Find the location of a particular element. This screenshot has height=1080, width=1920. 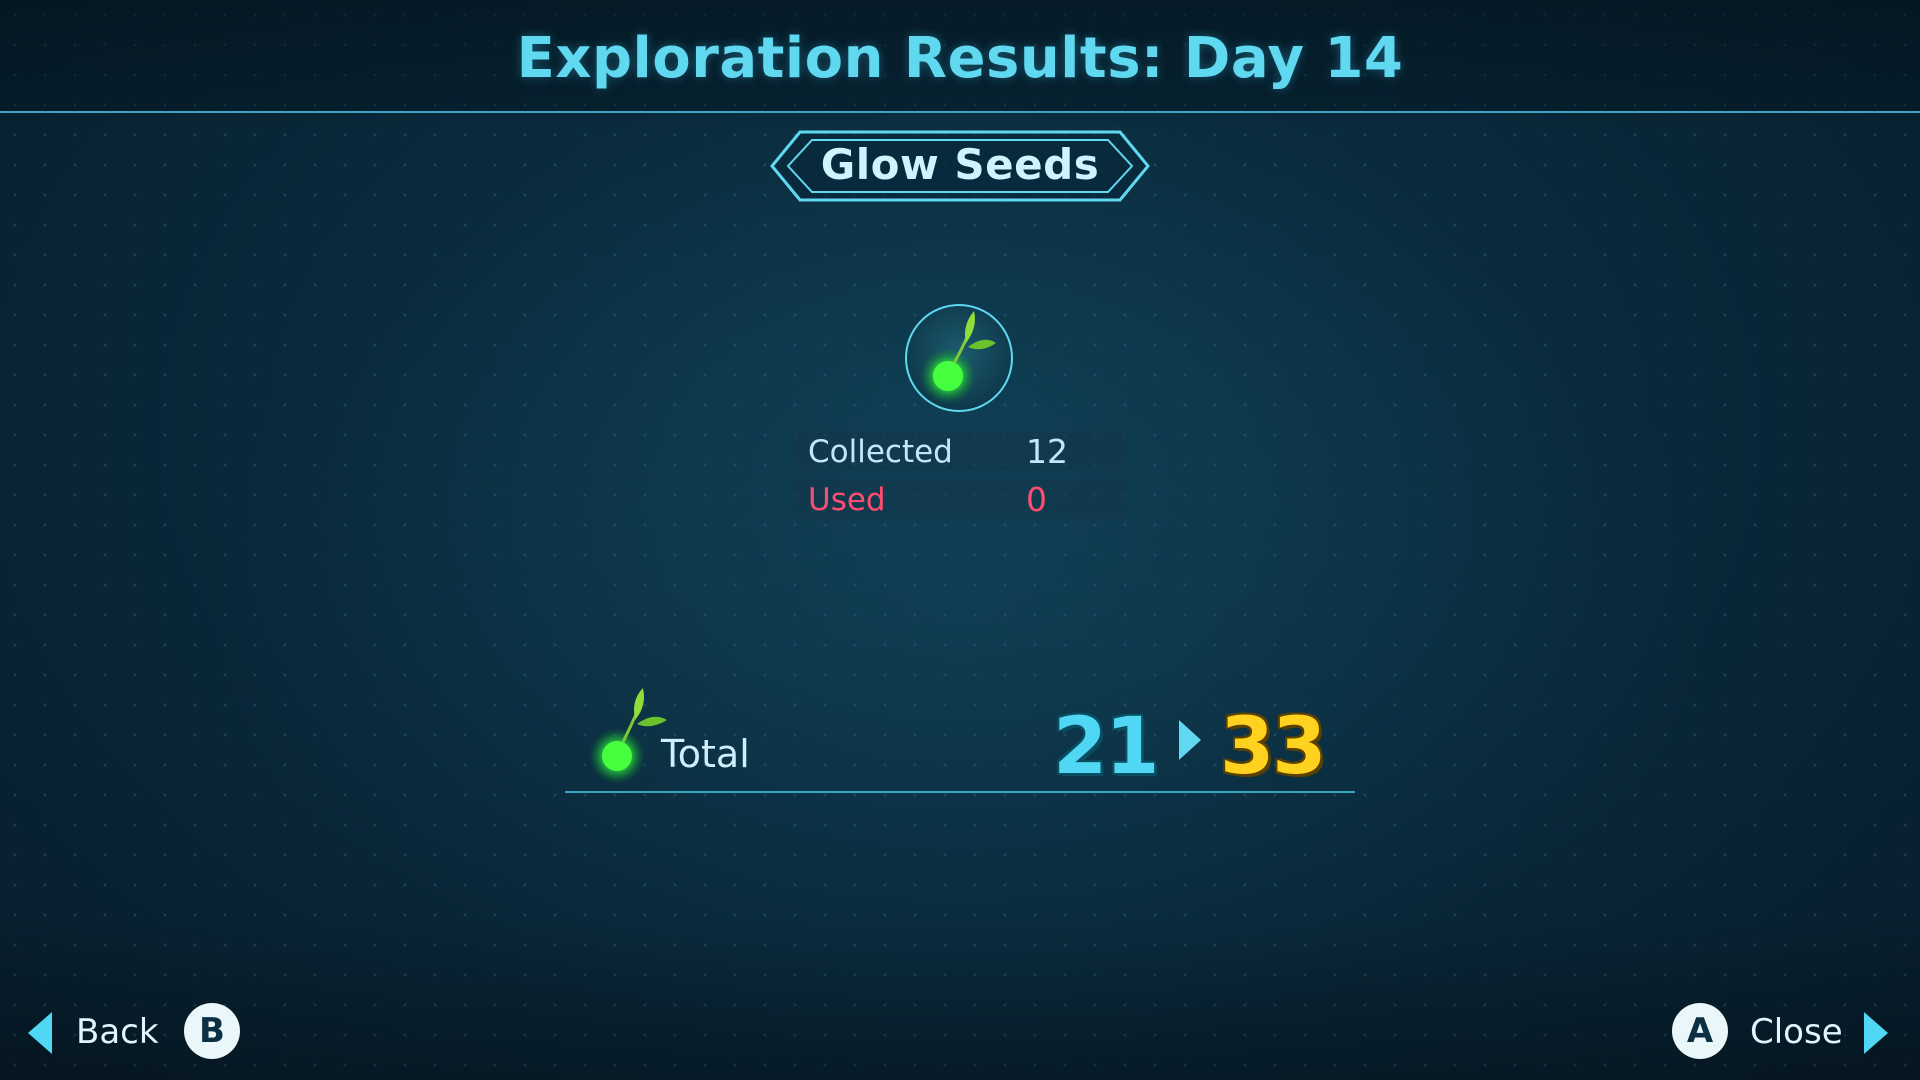

collected-label: Collected is located at coordinates (880, 452).